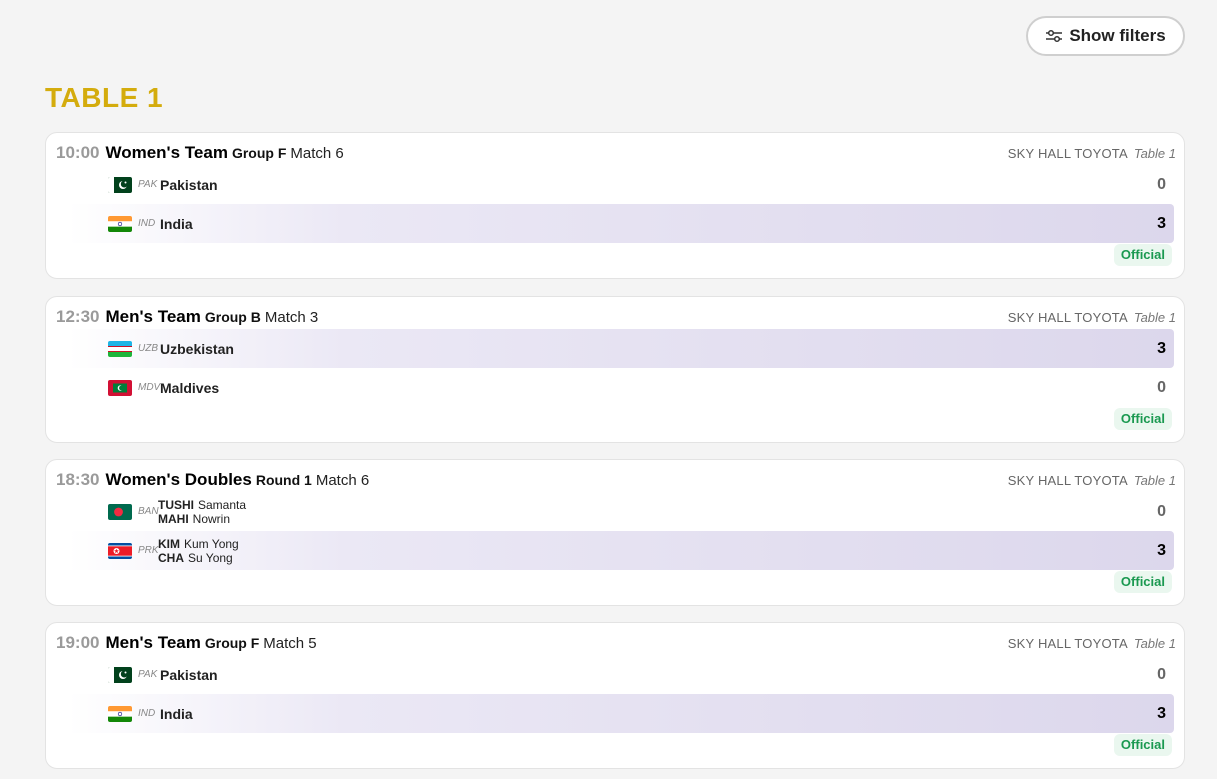  What do you see at coordinates (621, 387) in the screenshot?
I see `team-row: MDV Maldives 0` at bounding box center [621, 387].